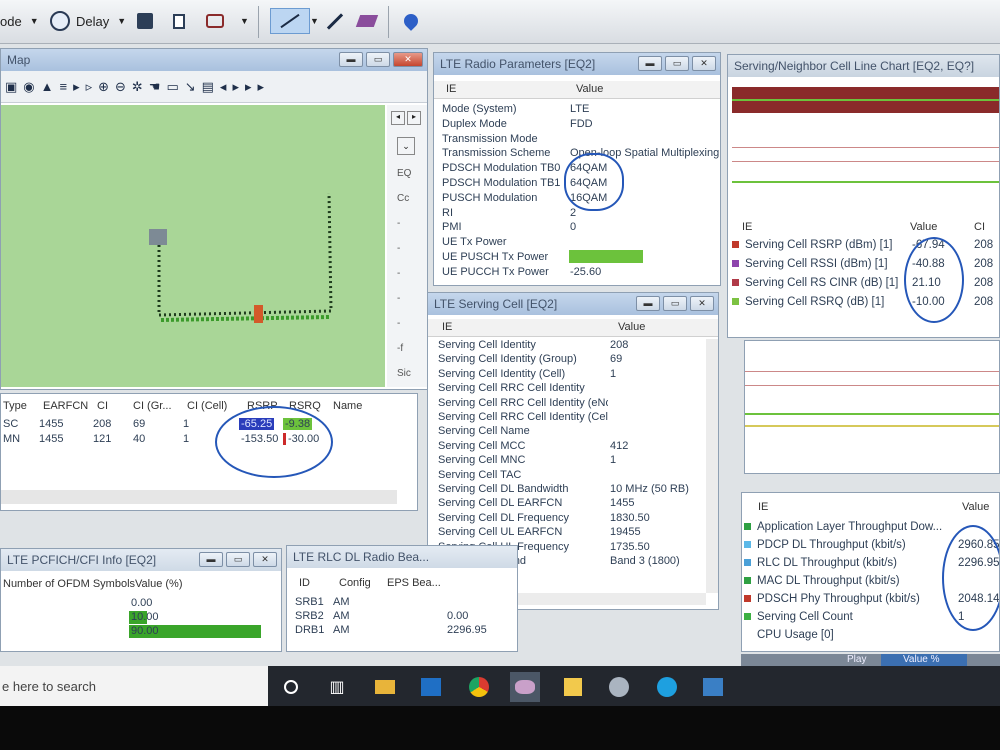 The width and height of the screenshot is (1000, 750). Describe the element at coordinates (606, 256) in the screenshot. I see `pusch-power-bar` at that location.